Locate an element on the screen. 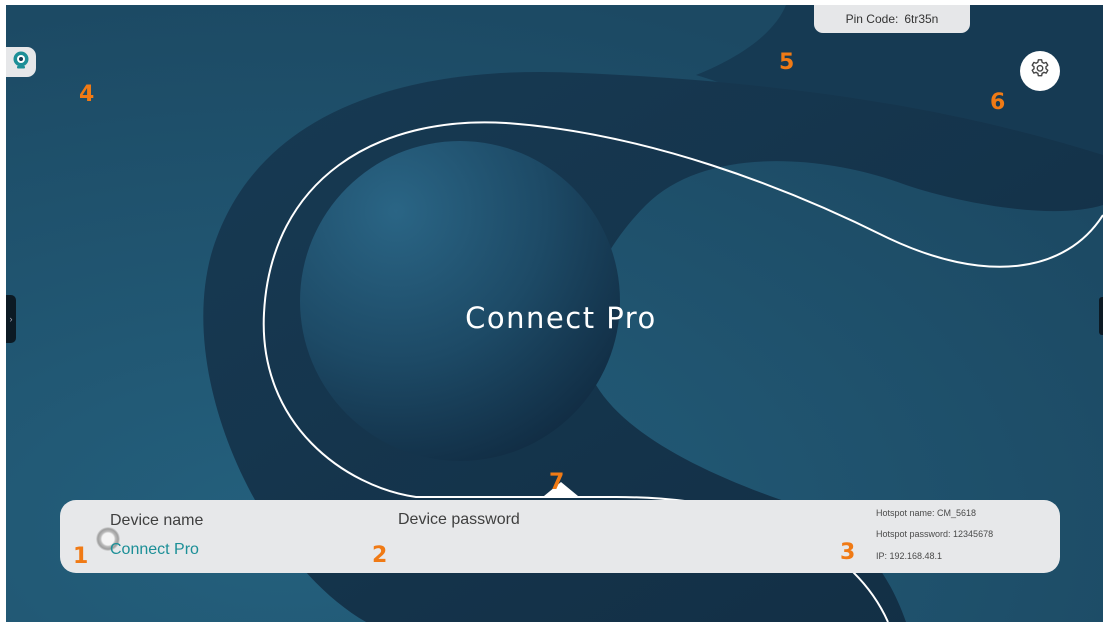 The width and height of the screenshot is (1106, 626). right-sidebar-handle is located at coordinates (1101, 316).